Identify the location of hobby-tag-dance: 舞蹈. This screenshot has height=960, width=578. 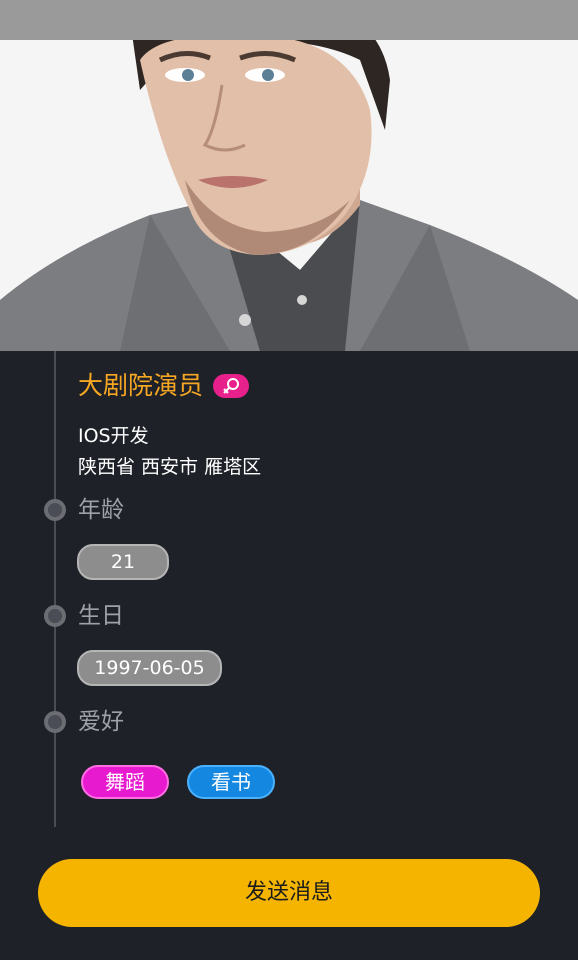
(125, 782).